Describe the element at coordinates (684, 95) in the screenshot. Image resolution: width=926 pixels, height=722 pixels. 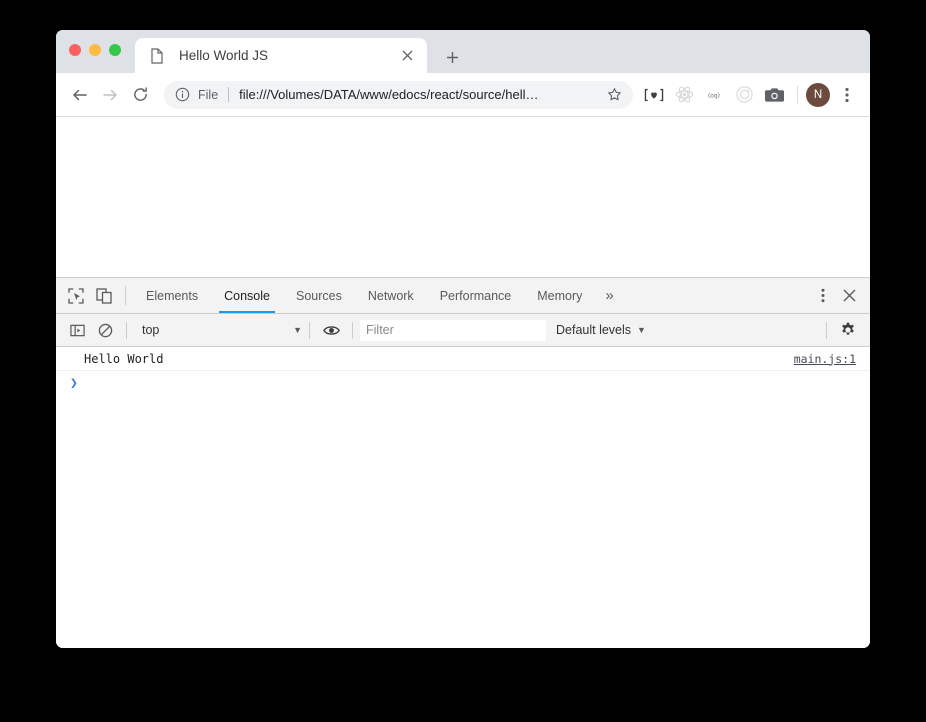
I see `react-devtools-icon` at that location.